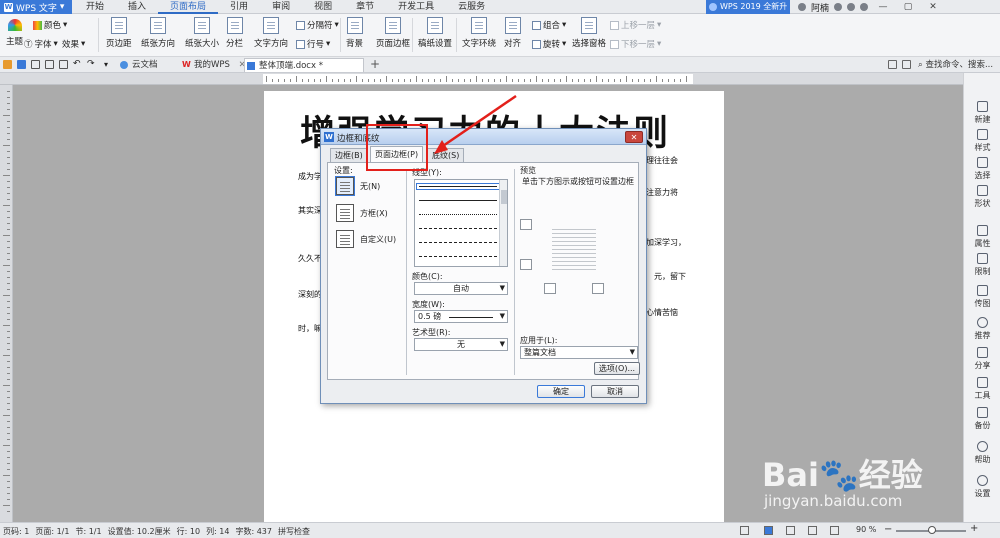 Image resolution: width=1000 pixels, height=538 pixels. Describe the element at coordinates (281, 7) in the screenshot. I see `tab-review: 审阅` at that location.